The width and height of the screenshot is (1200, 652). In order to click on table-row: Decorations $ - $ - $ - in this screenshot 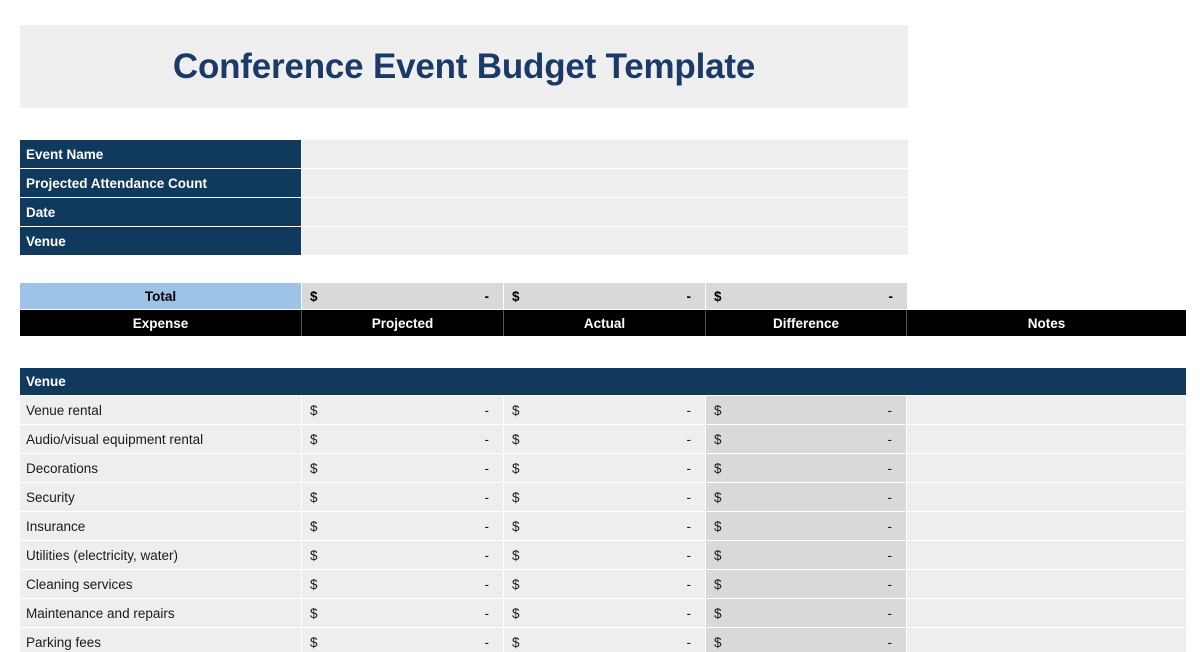, I will do `click(603, 468)`.